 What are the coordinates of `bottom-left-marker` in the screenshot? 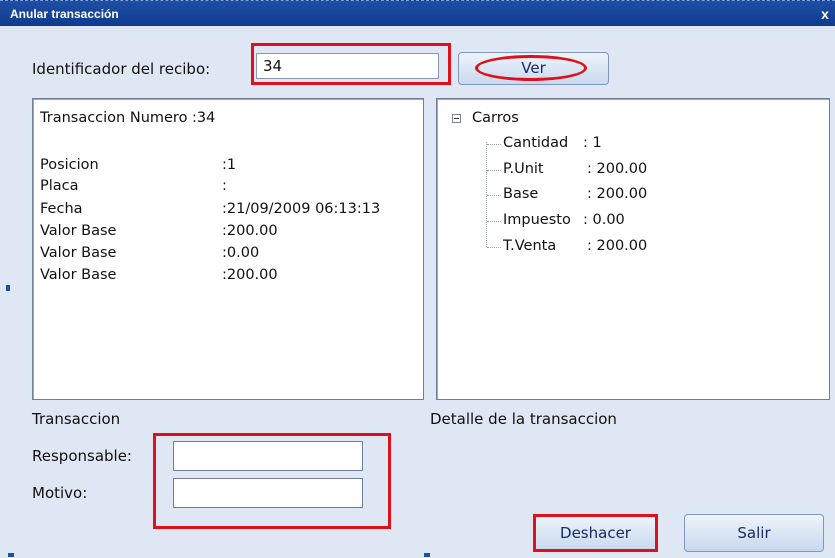 It's located at (11, 555).